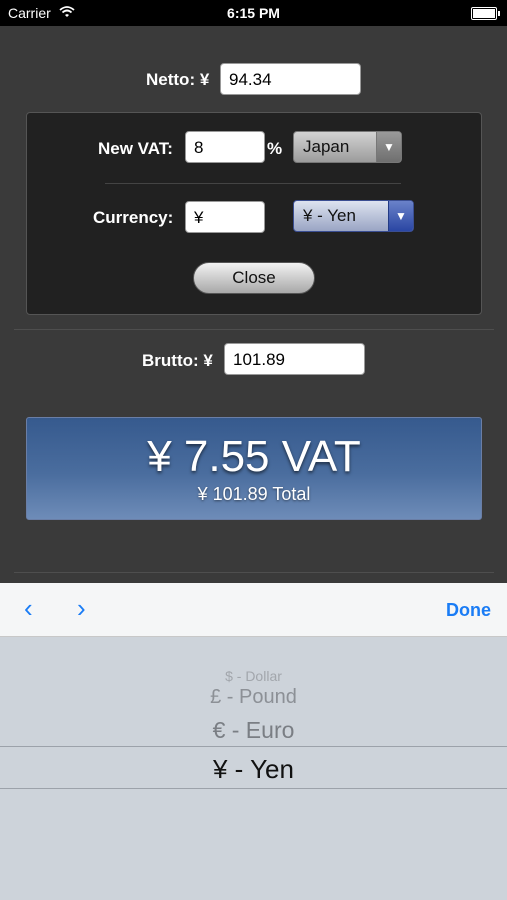 The height and width of the screenshot is (900, 507). What do you see at coordinates (290, 79) in the screenshot?
I see `netto-input: 94.34` at bounding box center [290, 79].